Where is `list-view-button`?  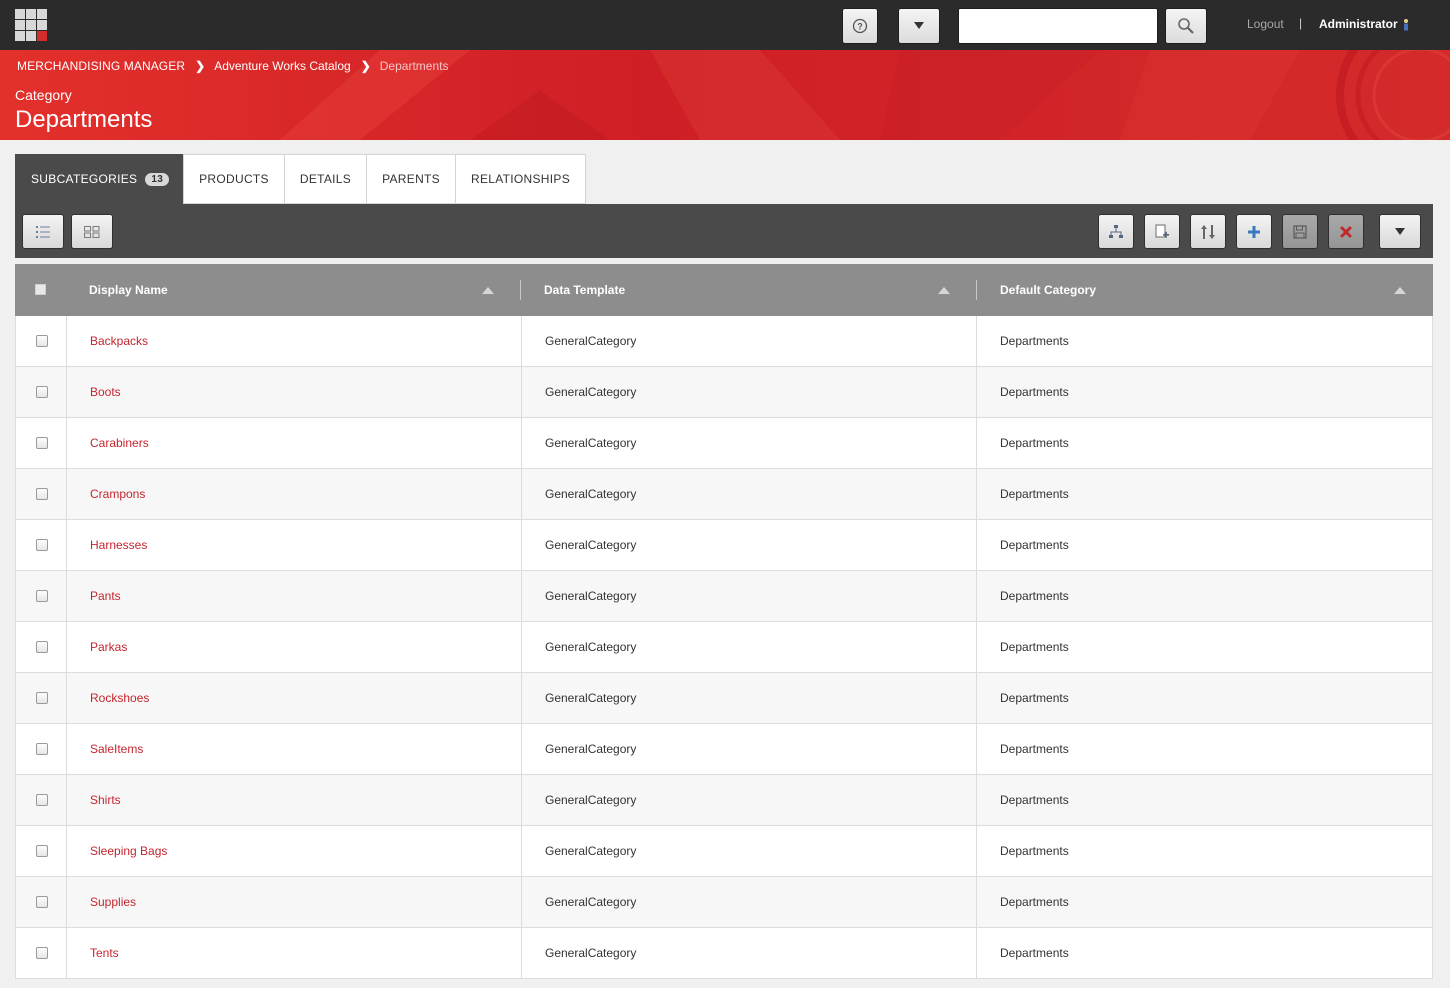
list-view-button is located at coordinates (43, 231).